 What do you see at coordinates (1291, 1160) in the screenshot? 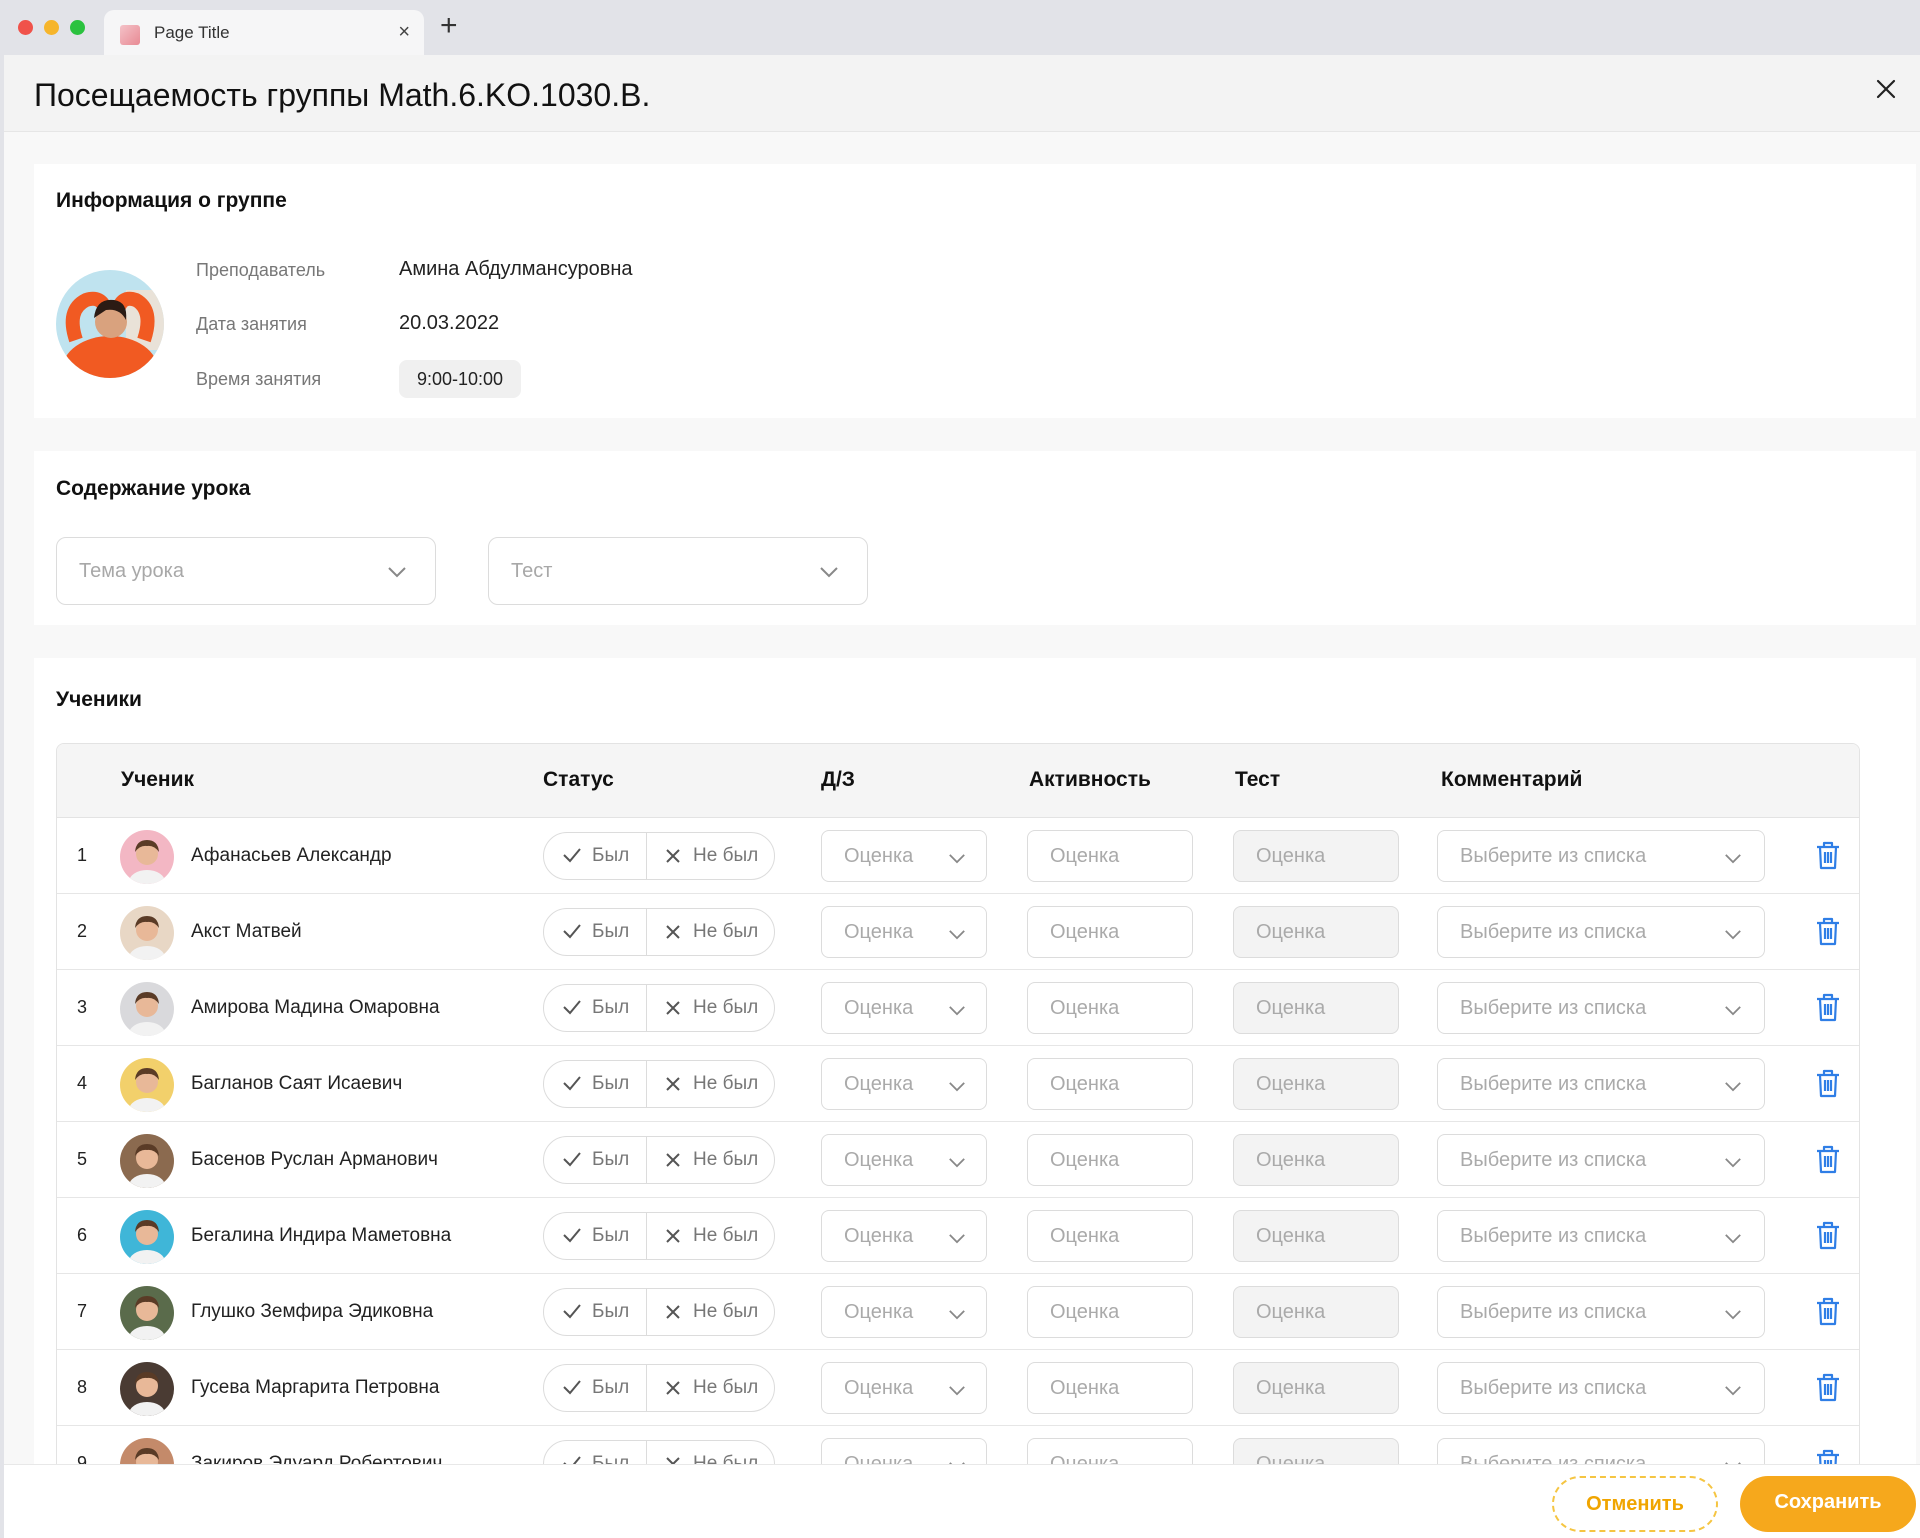
I see `test-grade-placeholder: Оценка` at bounding box center [1291, 1160].